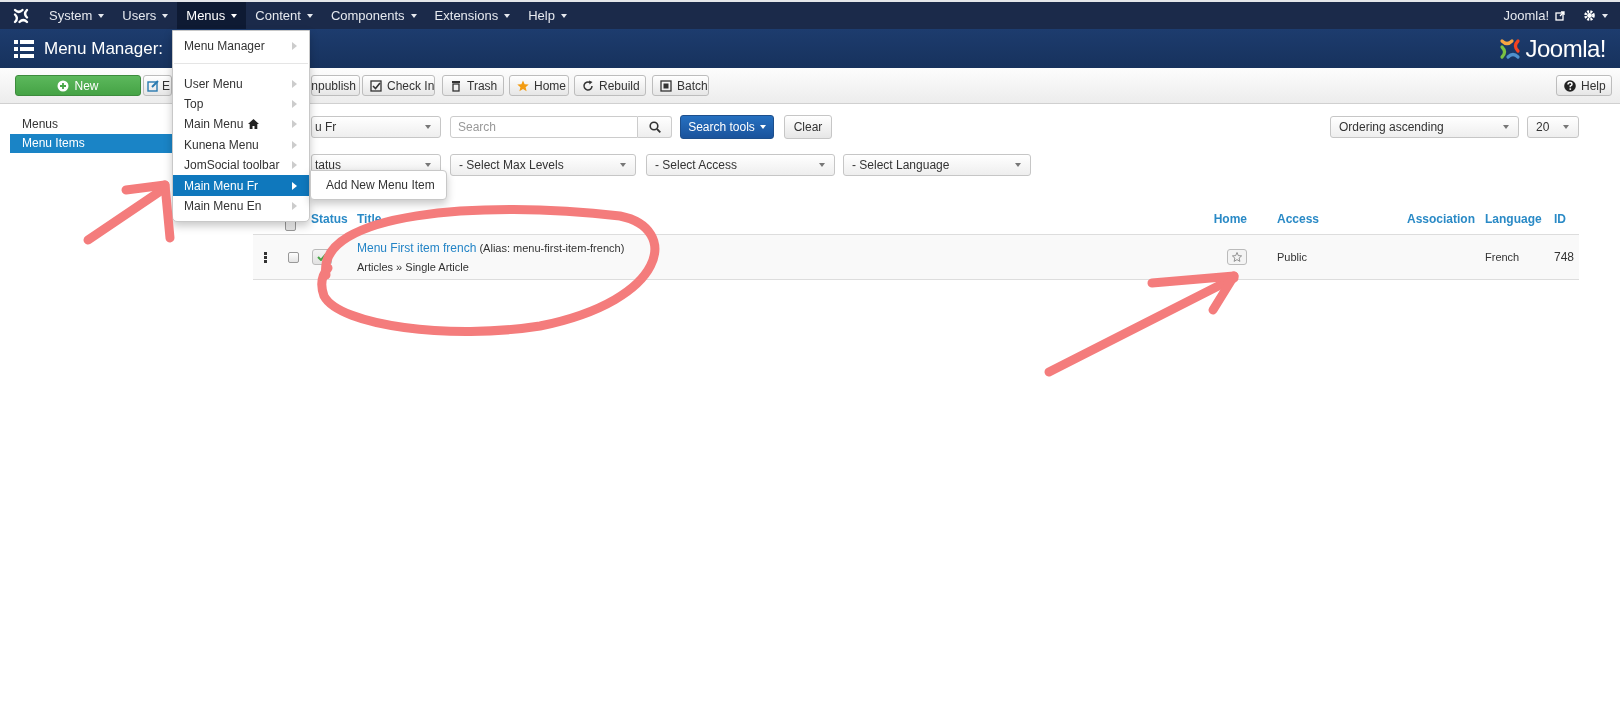 The image size is (1620, 717). What do you see at coordinates (376, 85) in the screenshot?
I see `checkbox-icon` at bounding box center [376, 85].